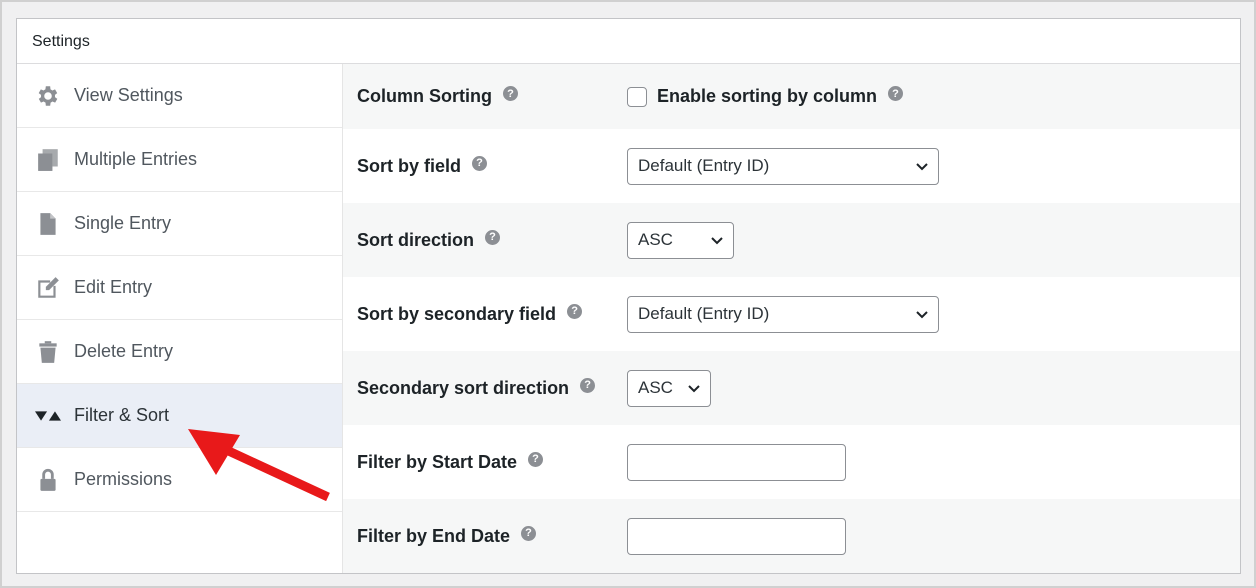 This screenshot has width=1256, height=588. I want to click on setting-label: Sort by field ?, so click(422, 166).